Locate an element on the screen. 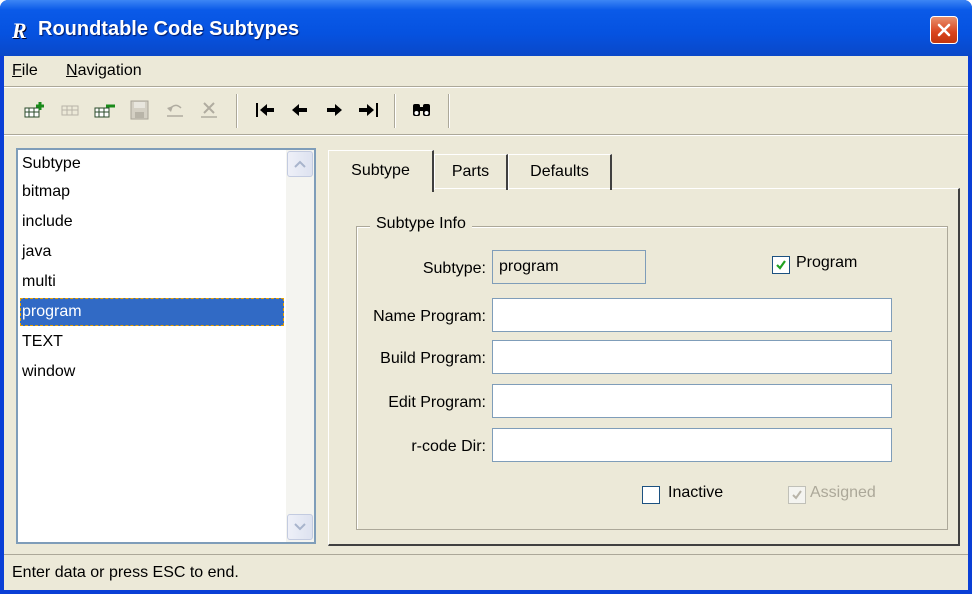 Image resolution: width=972 pixels, height=594 pixels. assigned-checkbox is located at coordinates (797, 495).